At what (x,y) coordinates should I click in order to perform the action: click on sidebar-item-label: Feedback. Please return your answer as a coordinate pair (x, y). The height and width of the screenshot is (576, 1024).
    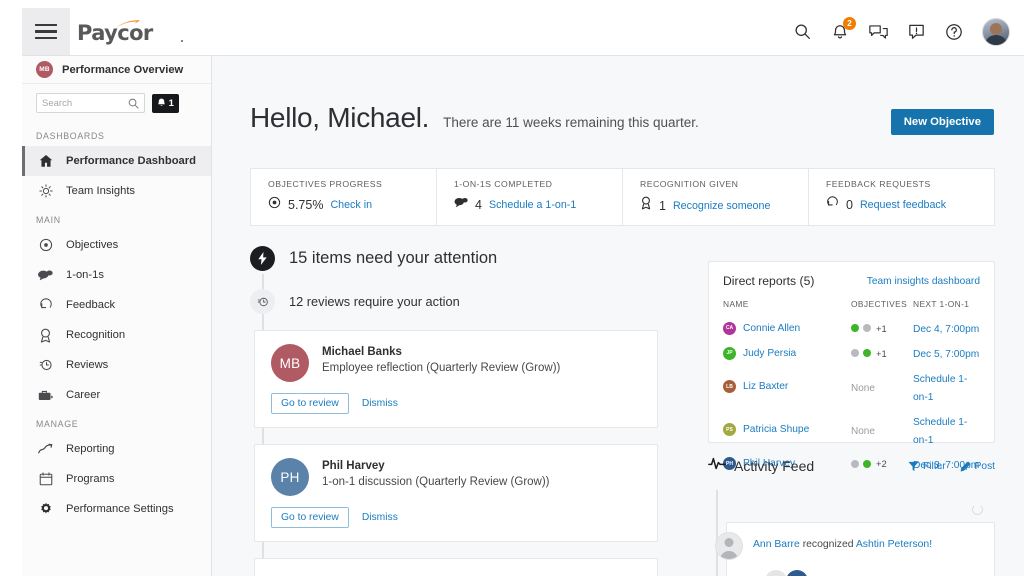
    Looking at the image, I should click on (91, 305).